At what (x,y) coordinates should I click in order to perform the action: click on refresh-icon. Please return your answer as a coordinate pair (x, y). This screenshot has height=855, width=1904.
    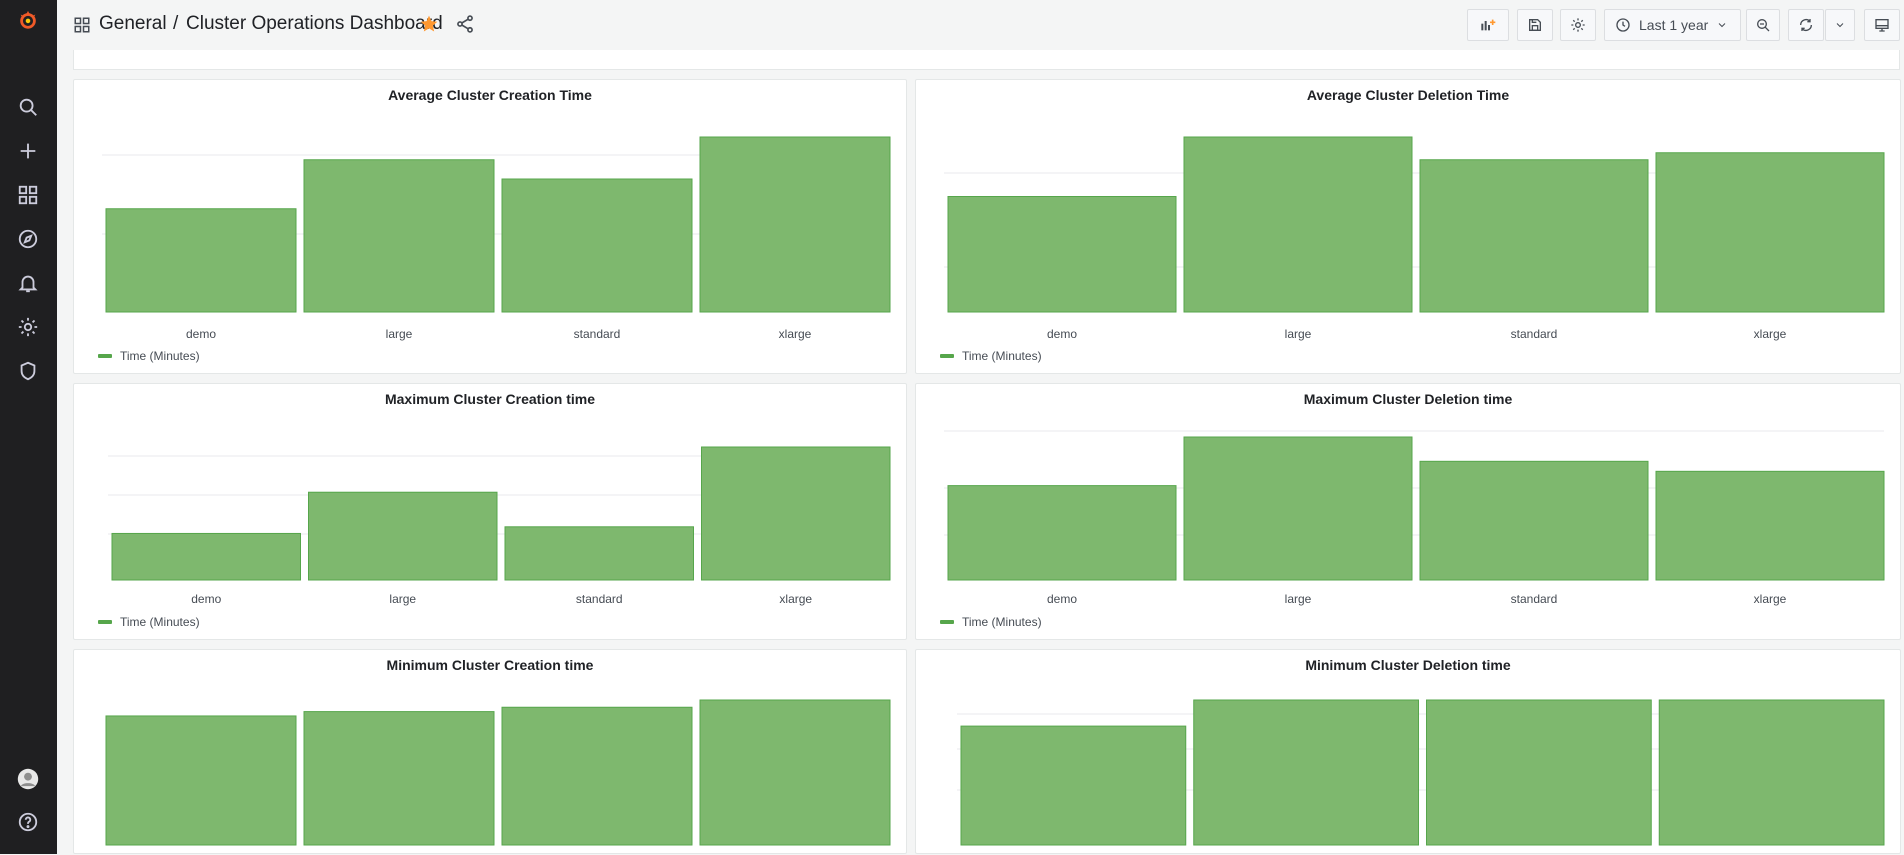
    Looking at the image, I should click on (1806, 25).